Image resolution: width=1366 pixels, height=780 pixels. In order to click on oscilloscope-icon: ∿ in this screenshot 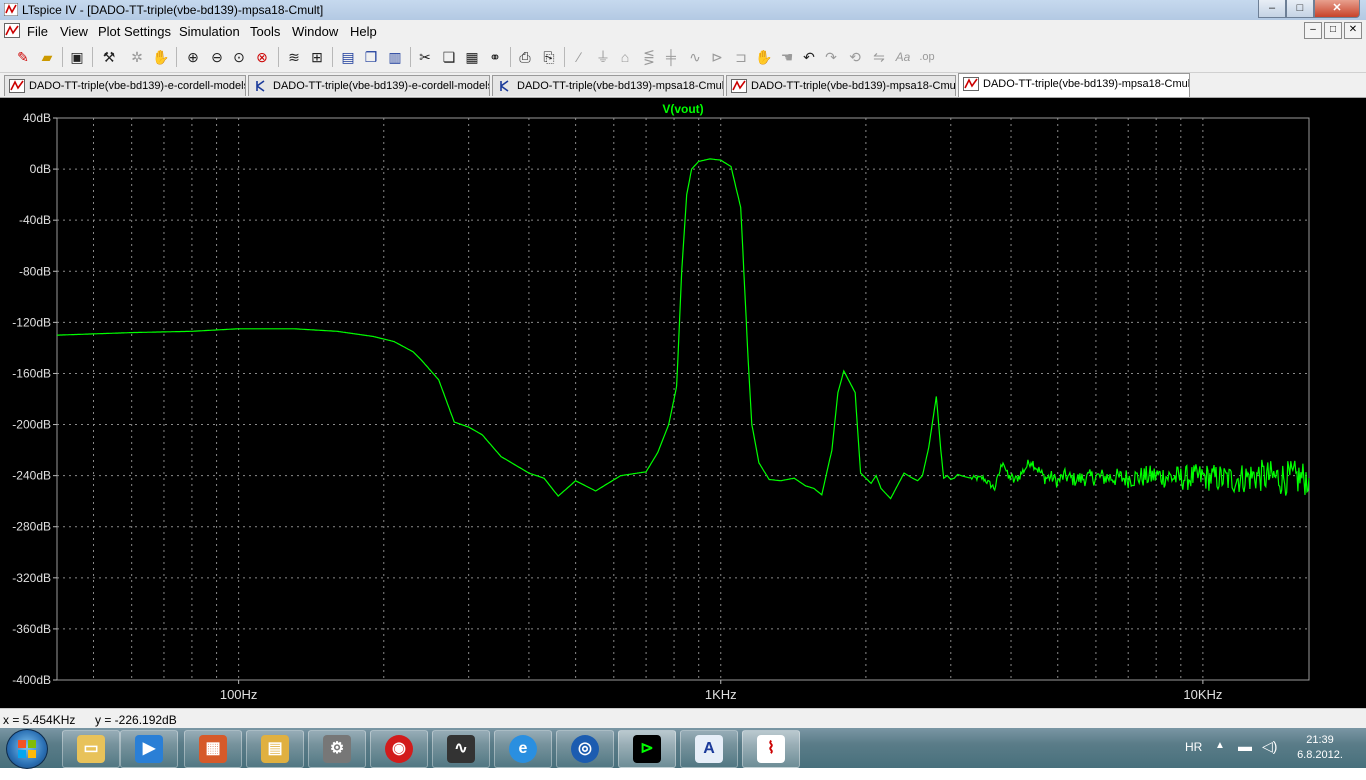, I will do `click(461, 749)`.